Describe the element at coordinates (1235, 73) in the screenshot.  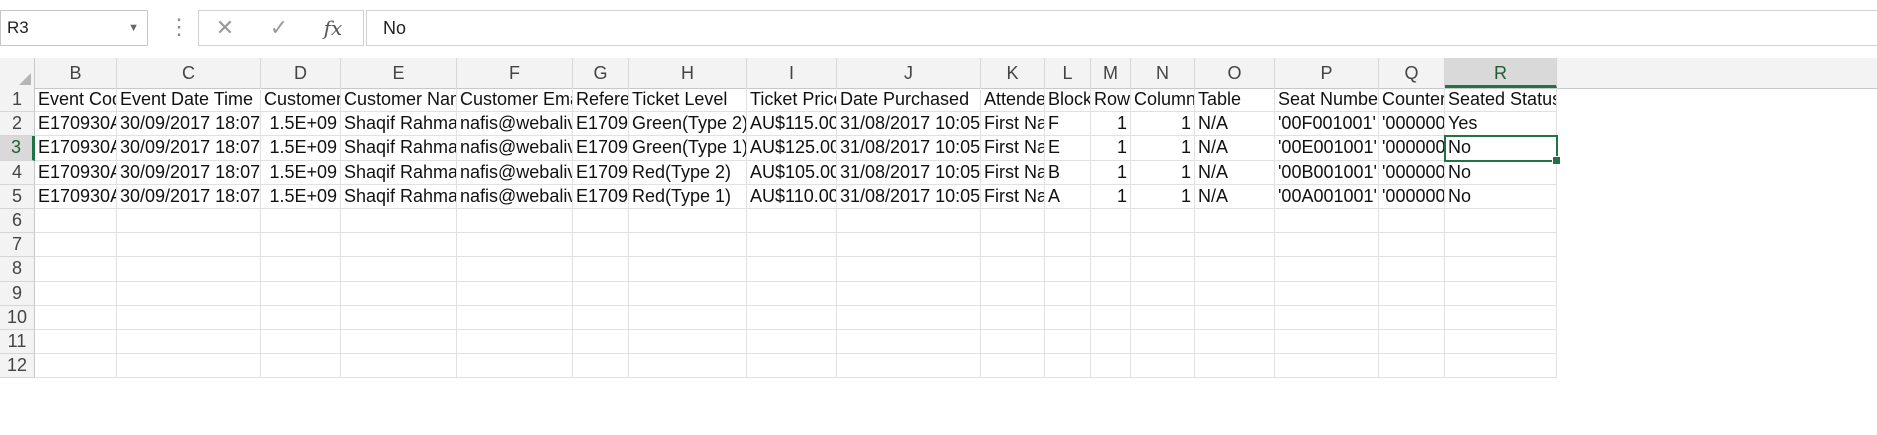
I see `column-header-o: O` at that location.